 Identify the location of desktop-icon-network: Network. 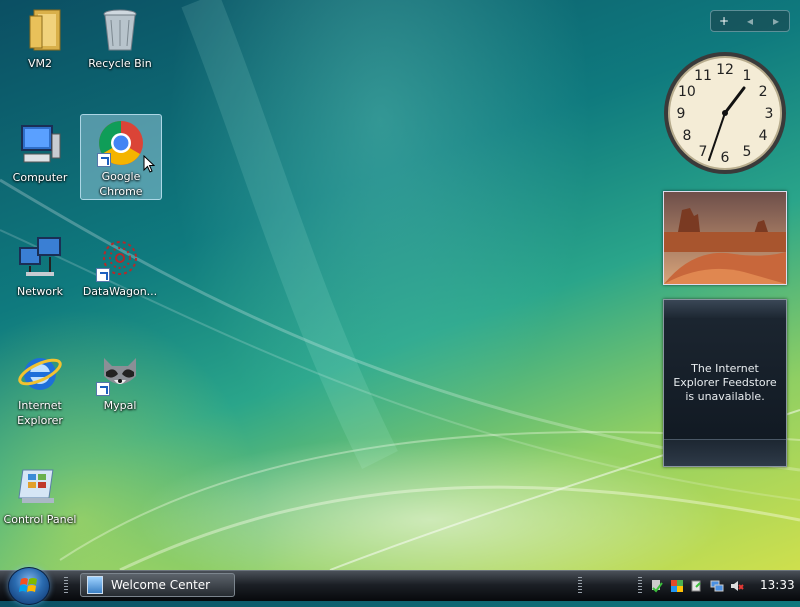
(40, 272).